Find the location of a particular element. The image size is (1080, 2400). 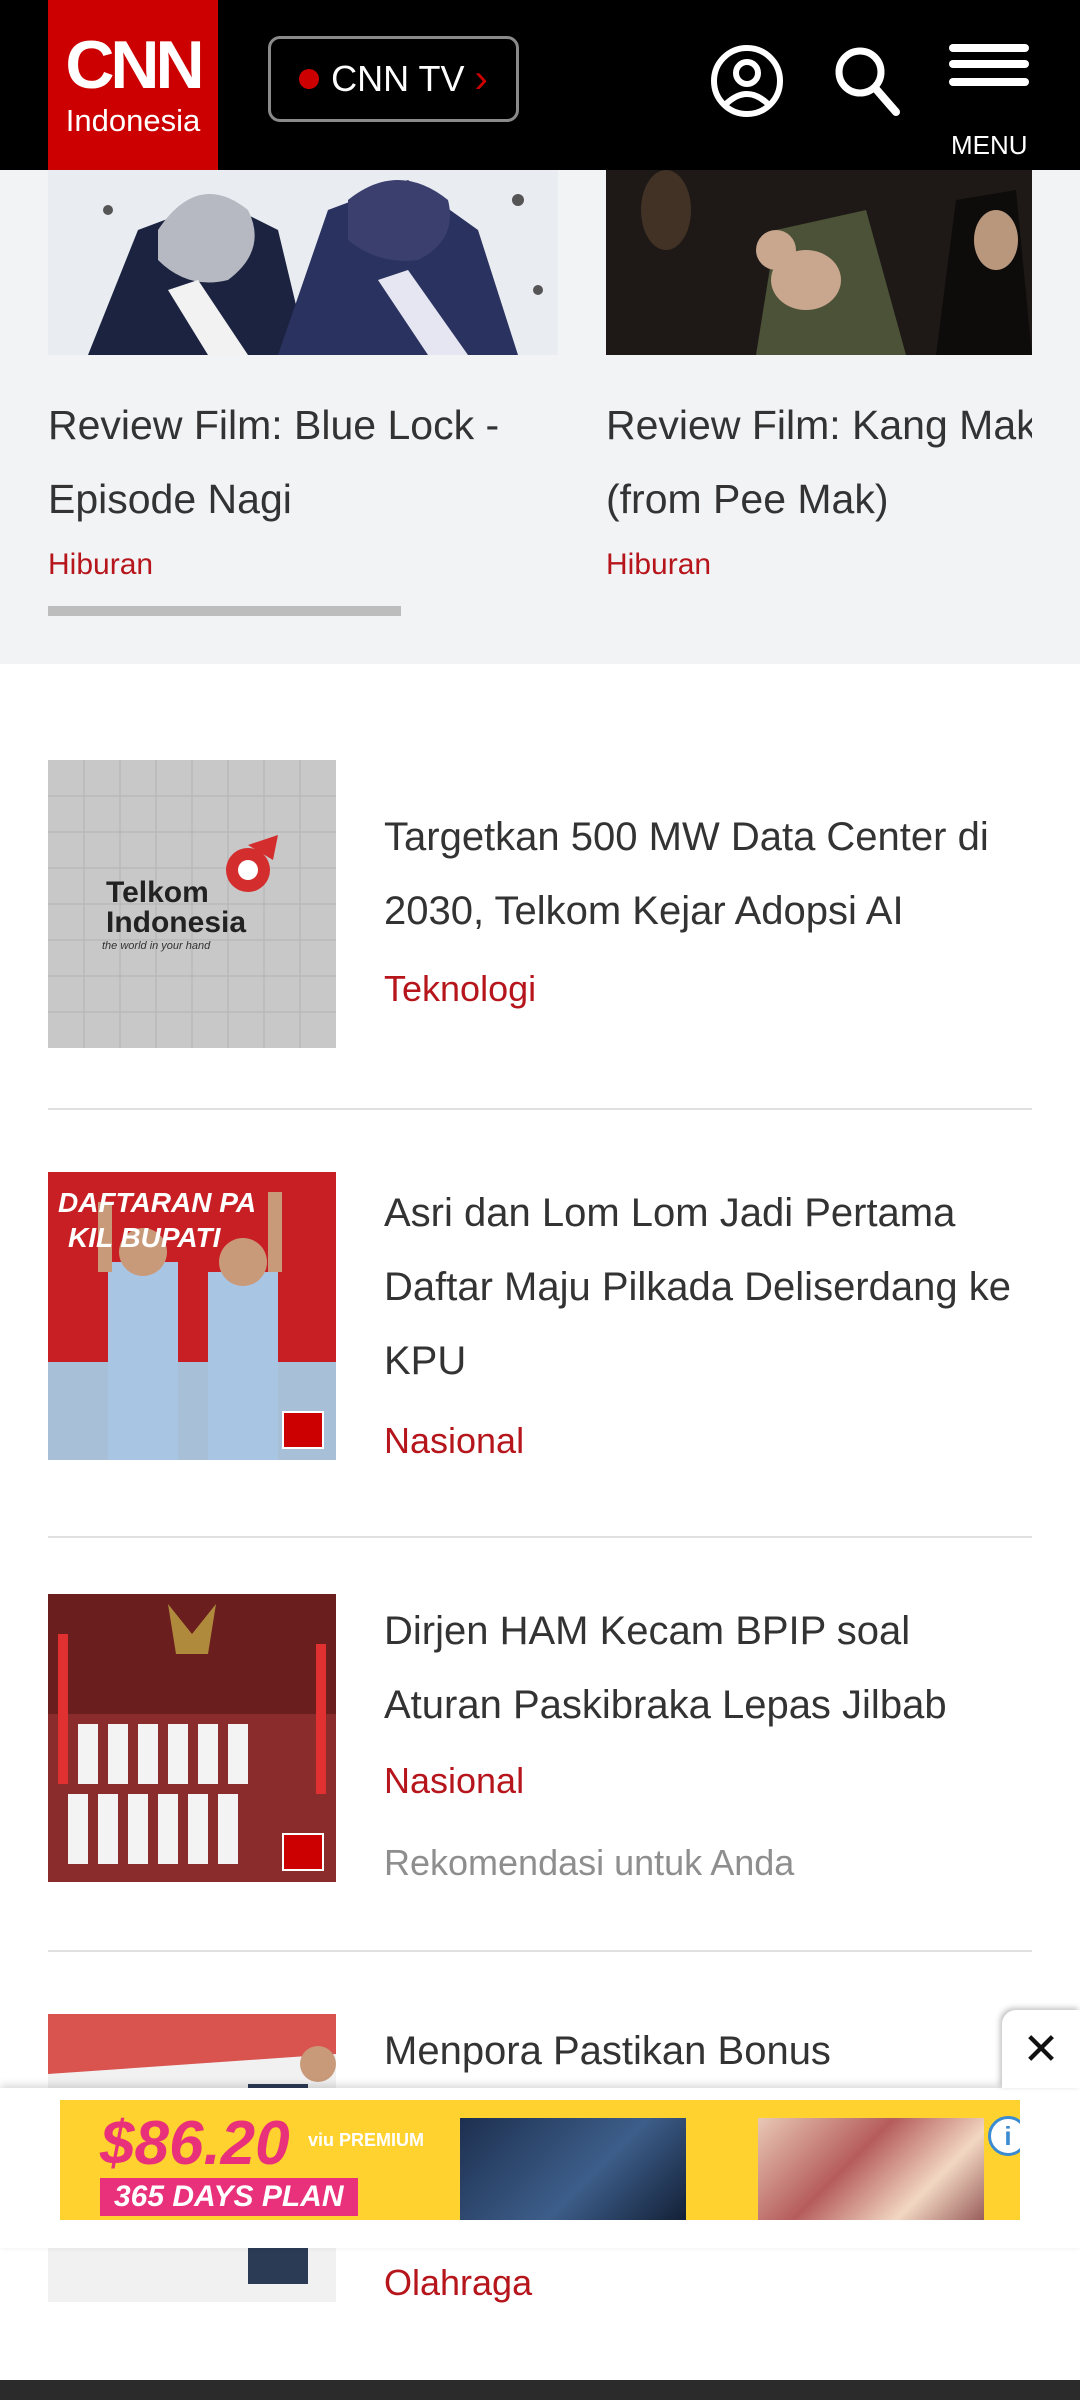

card-image-blue-lock is located at coordinates (303, 262).